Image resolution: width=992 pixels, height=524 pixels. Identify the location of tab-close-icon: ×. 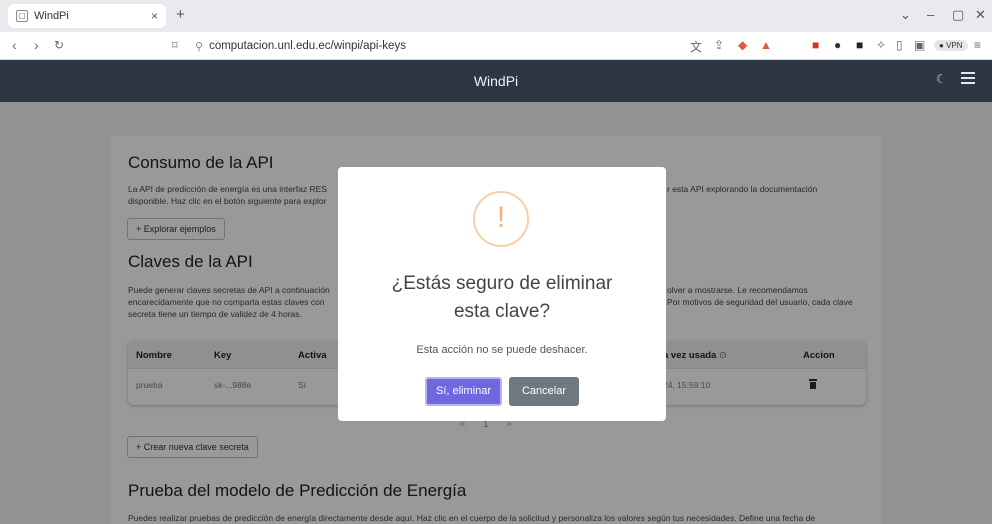
(154, 16).